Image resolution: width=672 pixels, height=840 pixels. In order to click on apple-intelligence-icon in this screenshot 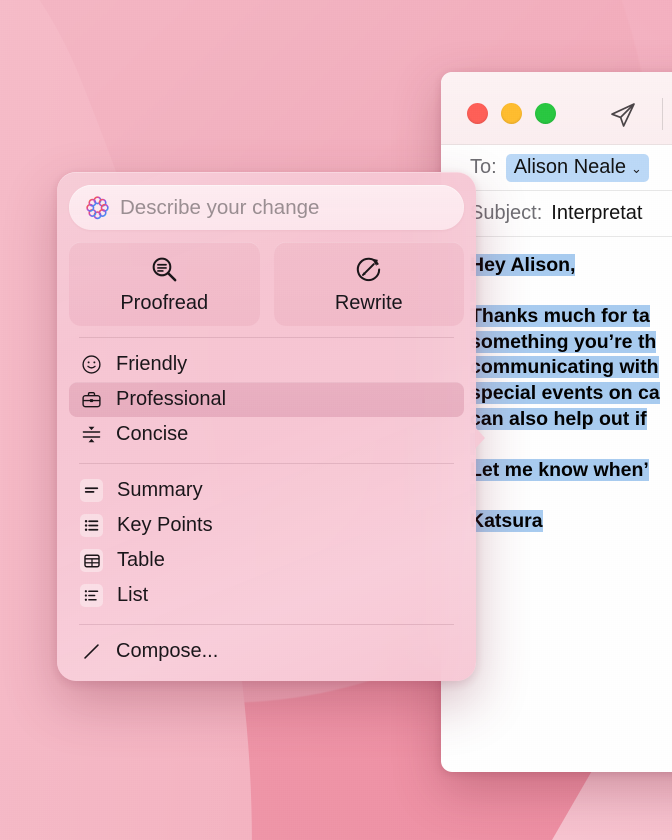, I will do `click(97, 208)`.